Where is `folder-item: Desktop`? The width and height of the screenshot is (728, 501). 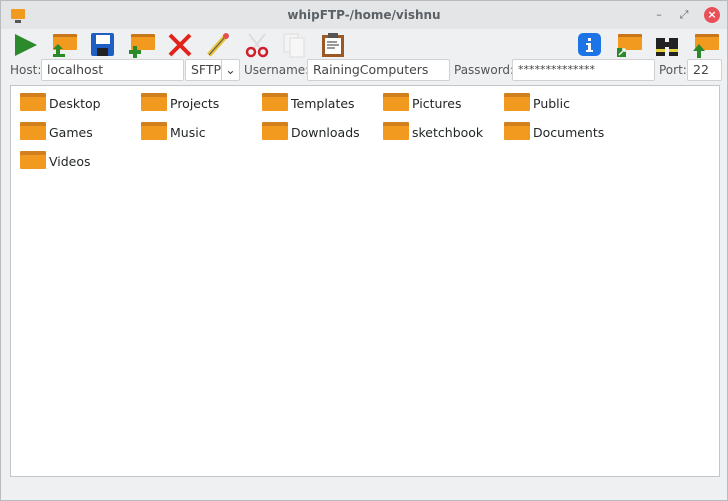
folder-item: Desktop is located at coordinates (79, 103).